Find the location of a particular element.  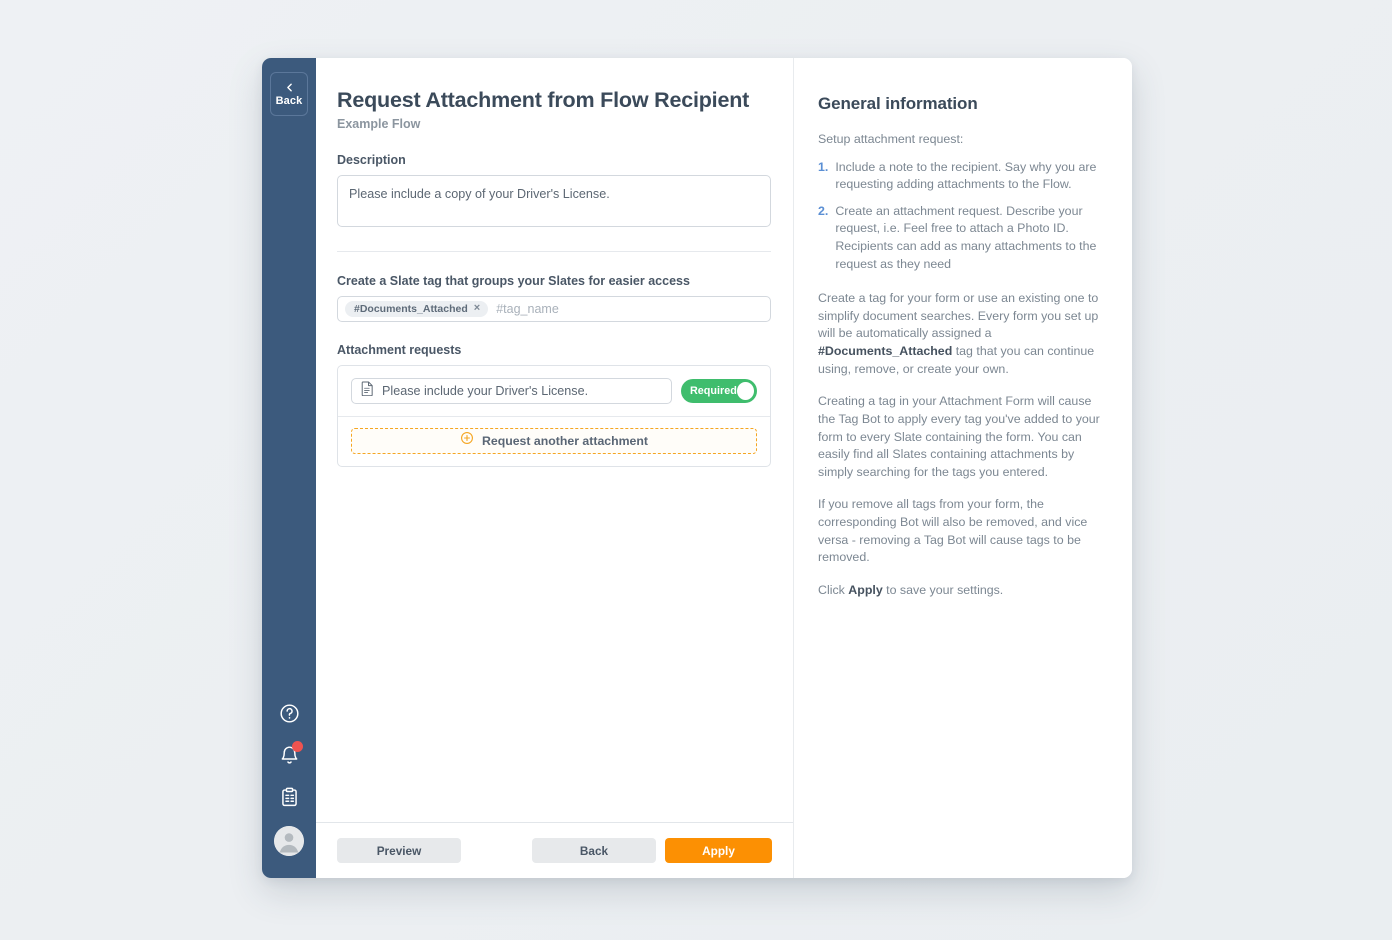

required-toggle-label: Required is located at coordinates (713, 390).